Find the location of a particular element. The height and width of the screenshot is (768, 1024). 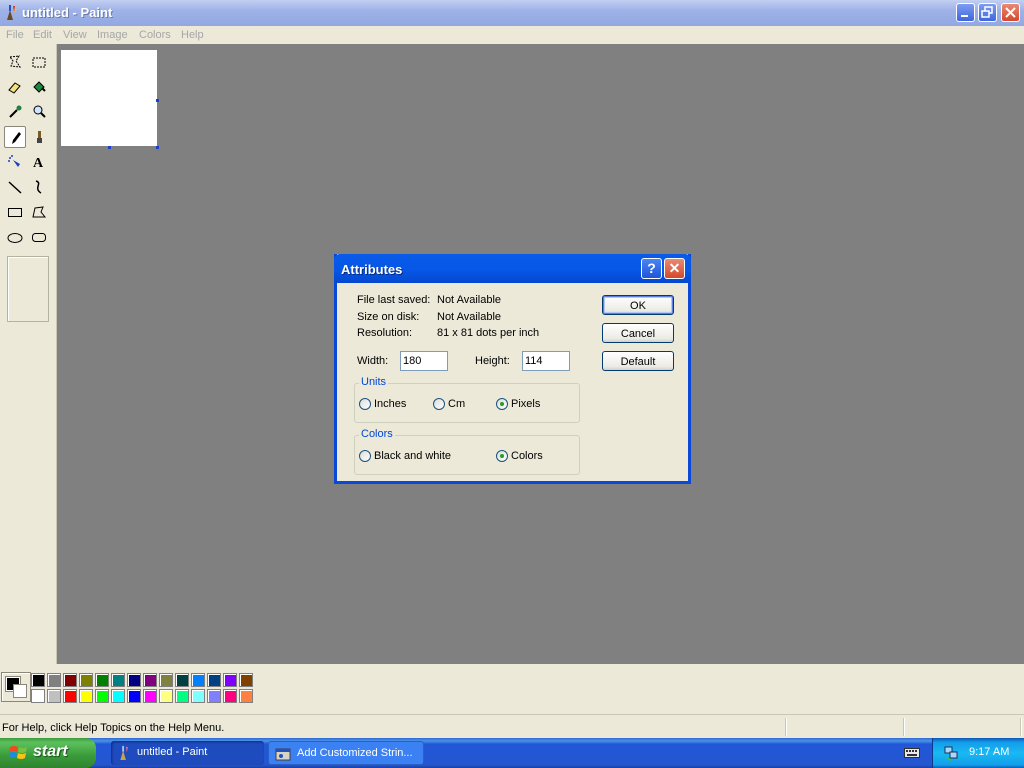

pixels-radio is located at coordinates (502, 404).